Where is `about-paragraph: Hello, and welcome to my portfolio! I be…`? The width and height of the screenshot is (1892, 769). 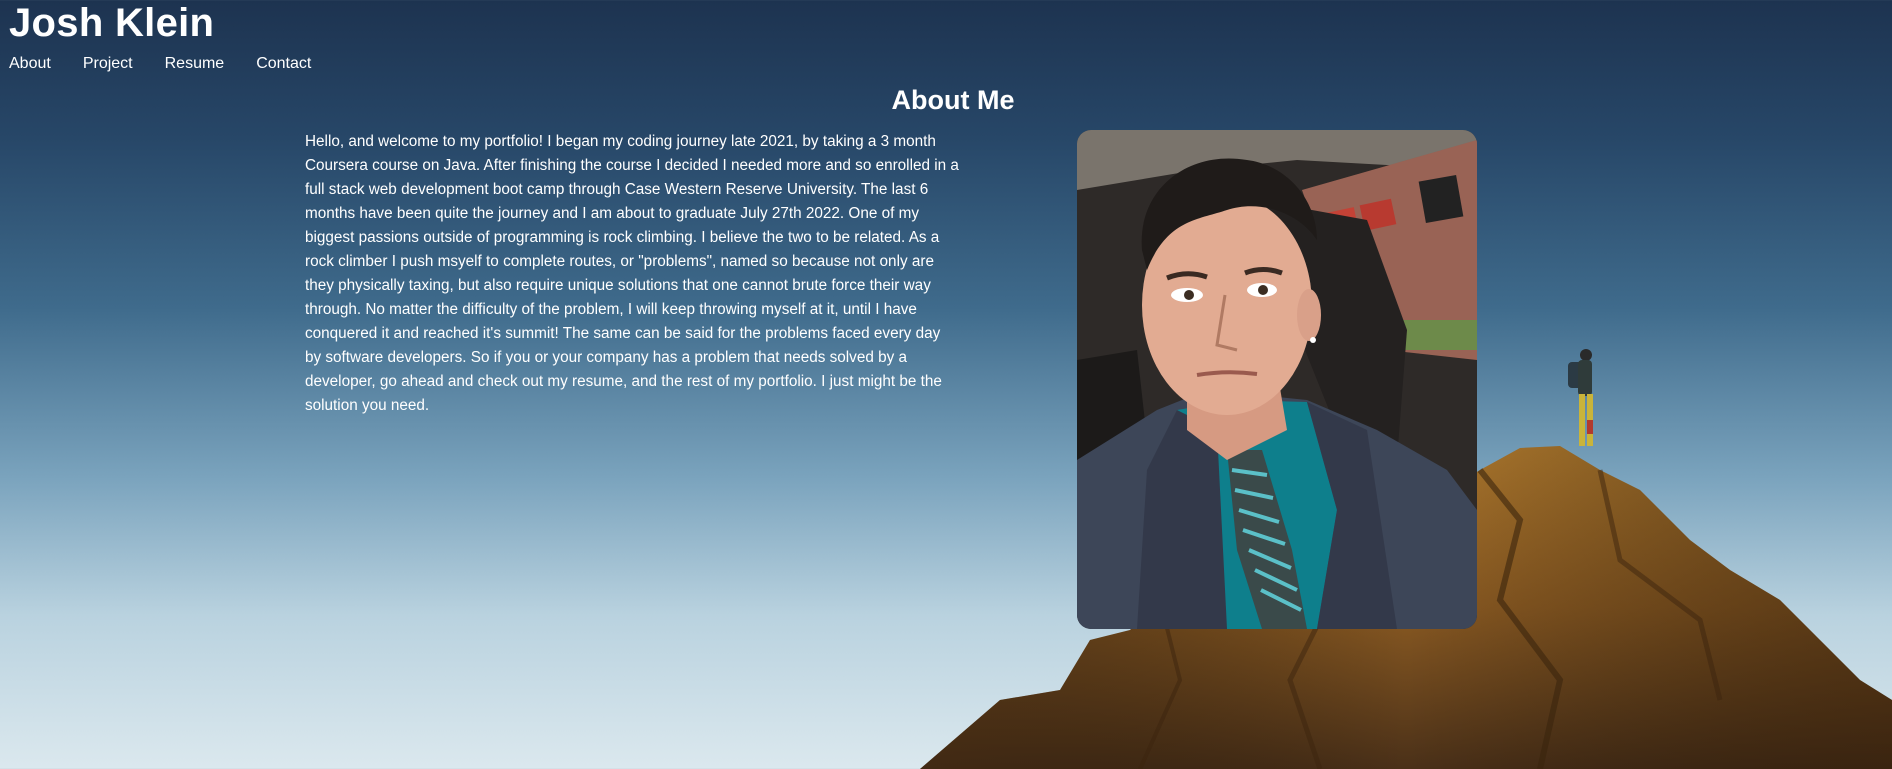 about-paragraph: Hello, and welcome to my portfolio! I be… is located at coordinates (632, 273).